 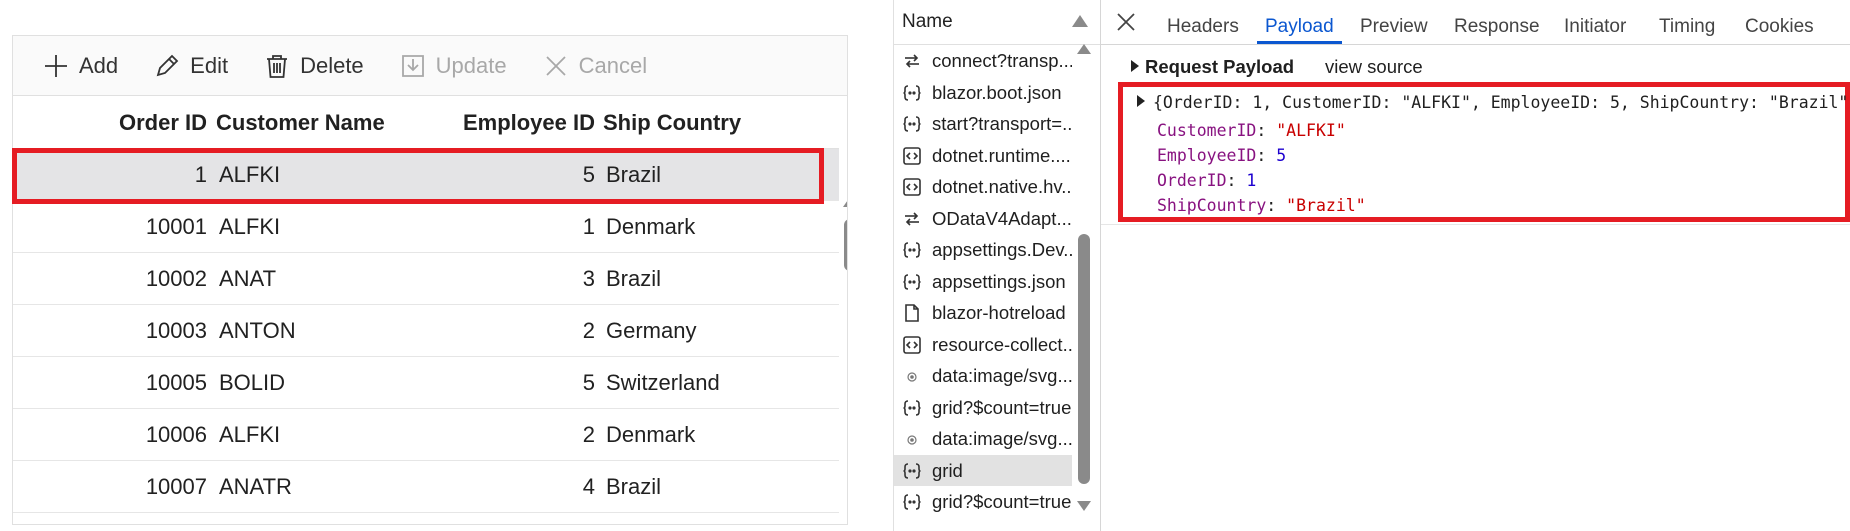 What do you see at coordinates (672, 123) in the screenshot?
I see `column-header-ship-country: Ship Country` at bounding box center [672, 123].